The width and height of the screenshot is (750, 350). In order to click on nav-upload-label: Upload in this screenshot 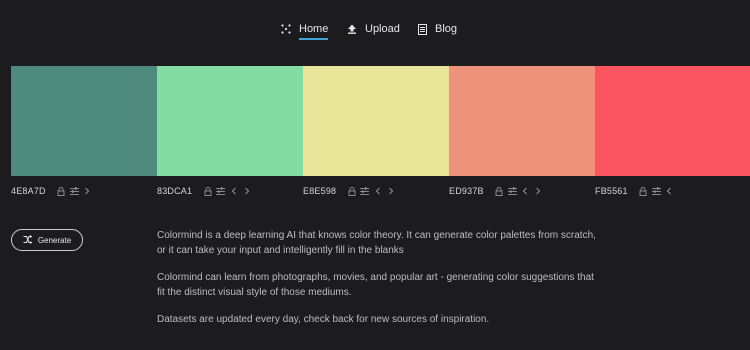, I will do `click(382, 29)`.